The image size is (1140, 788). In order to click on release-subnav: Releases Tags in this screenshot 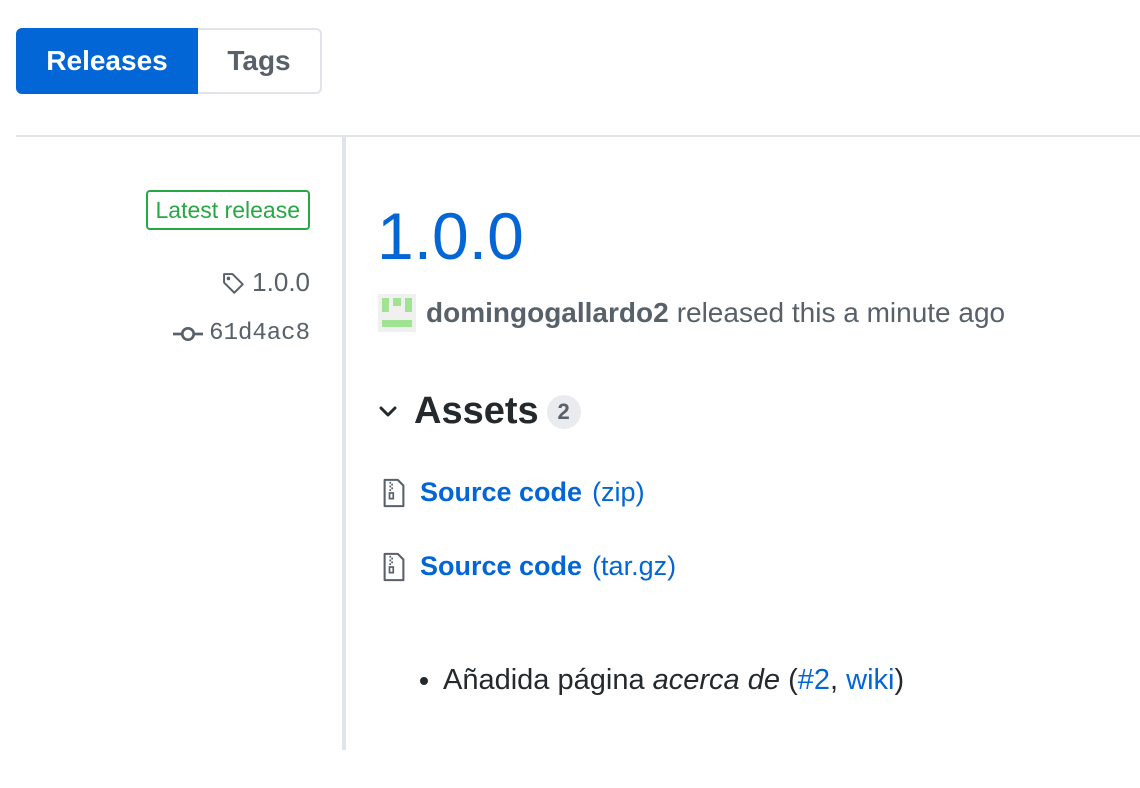, I will do `click(169, 61)`.